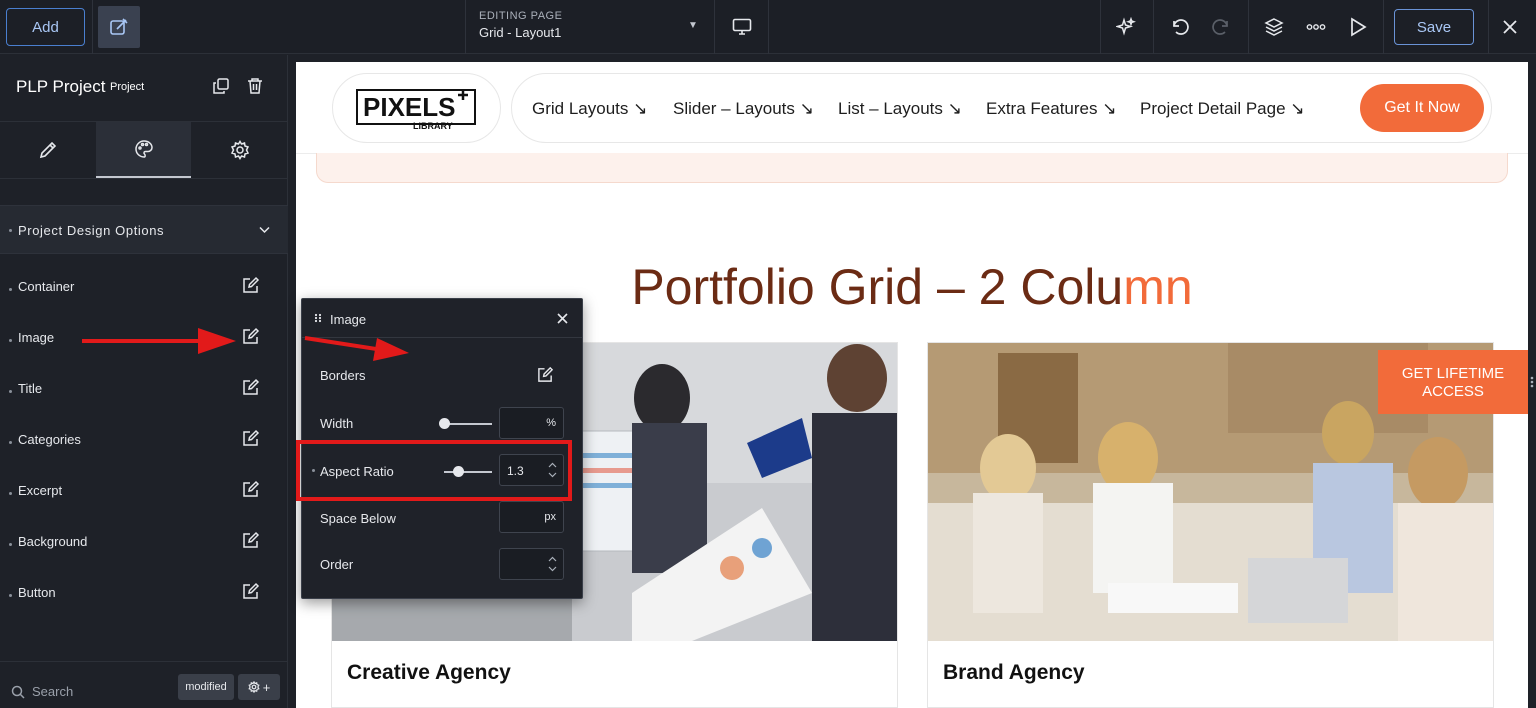 This screenshot has height=708, width=1536. I want to click on redo-button, so click(1221, 27).